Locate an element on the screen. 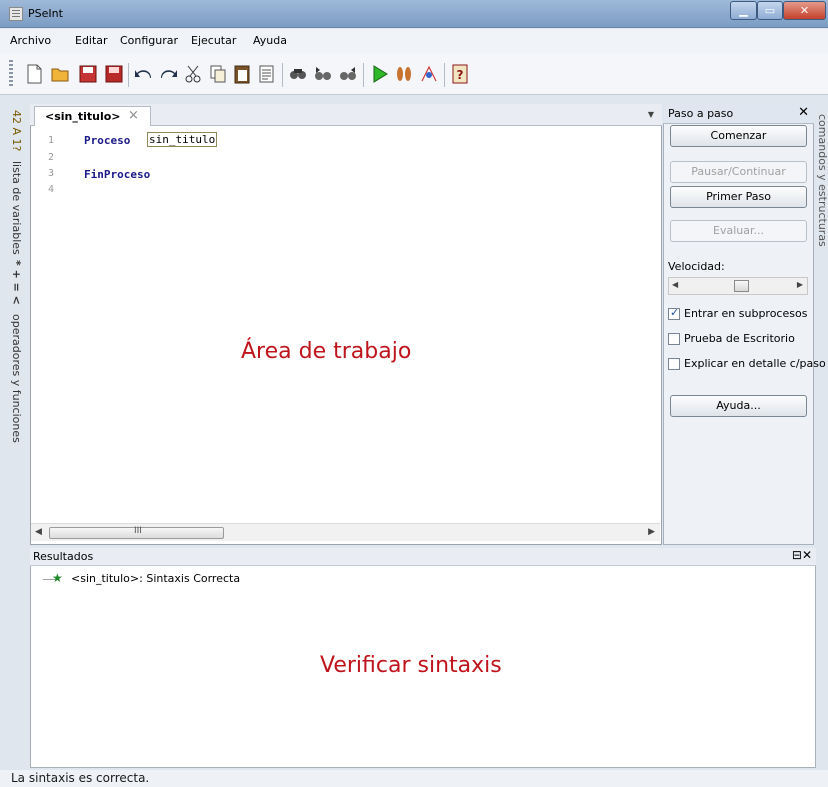 The image size is (828, 787). line-number: 2 is located at coordinates (51, 157).